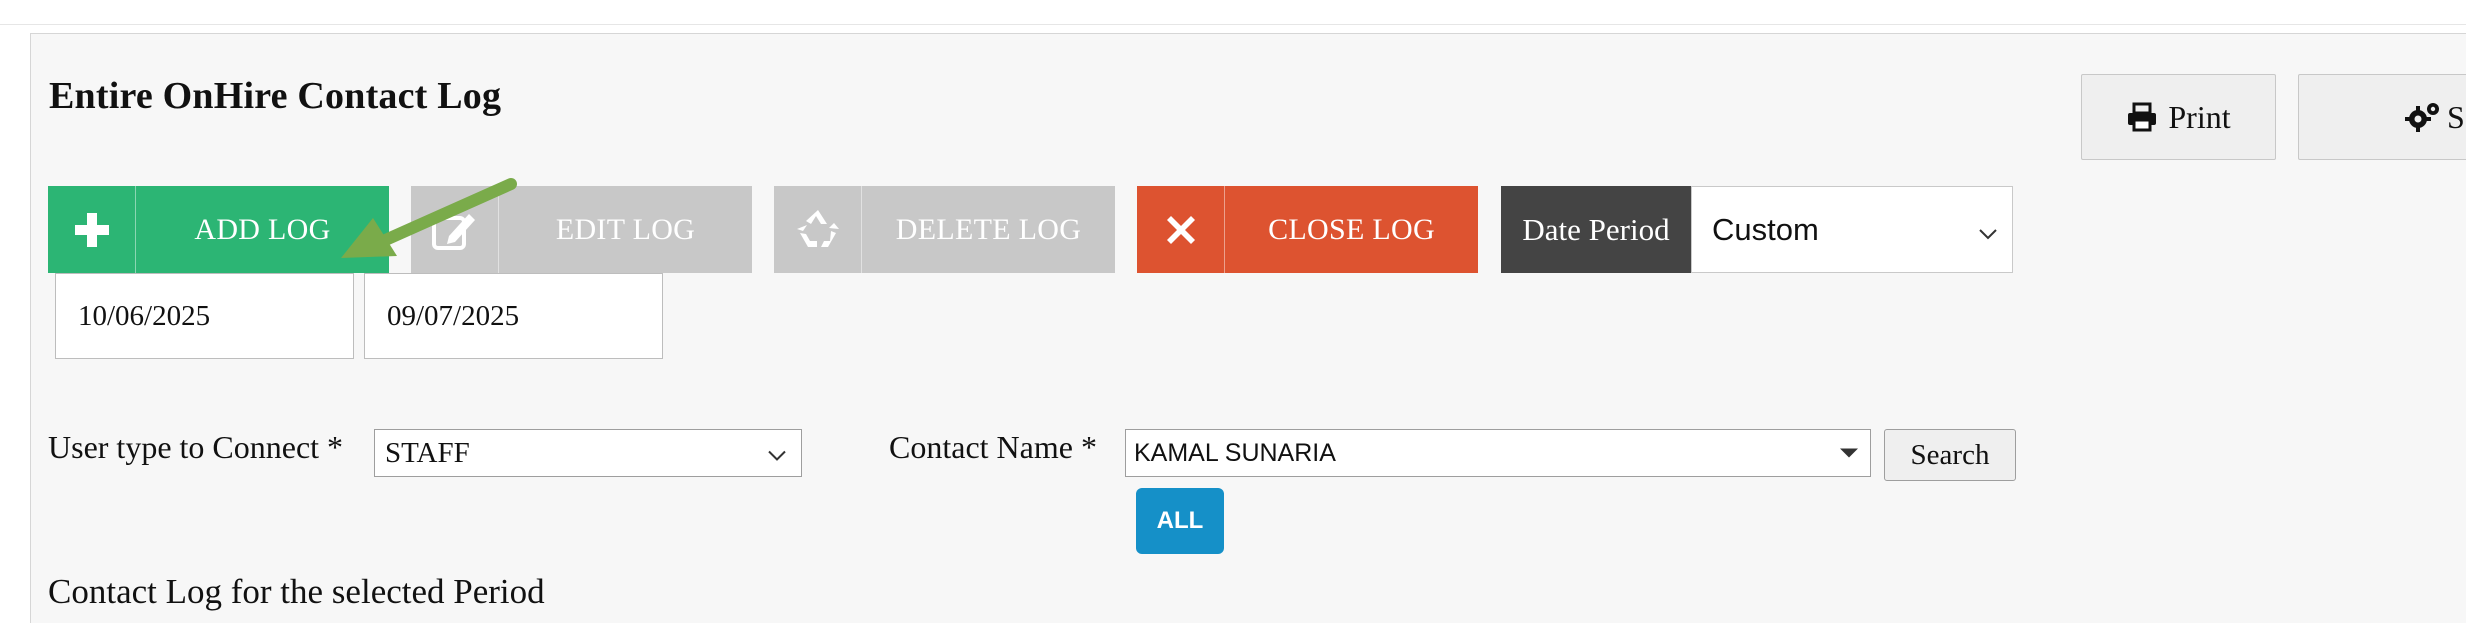 This screenshot has width=2466, height=623. Describe the element at coordinates (1596, 229) in the screenshot. I see `date-period-label: Date Period` at that location.